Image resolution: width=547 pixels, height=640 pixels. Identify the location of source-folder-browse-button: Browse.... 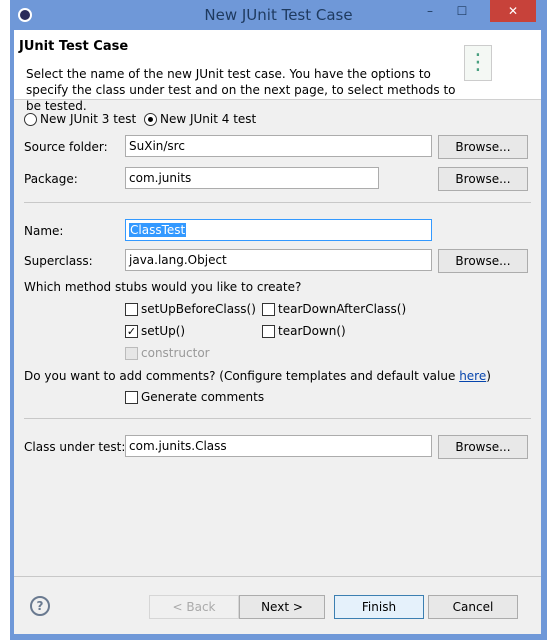
(483, 147).